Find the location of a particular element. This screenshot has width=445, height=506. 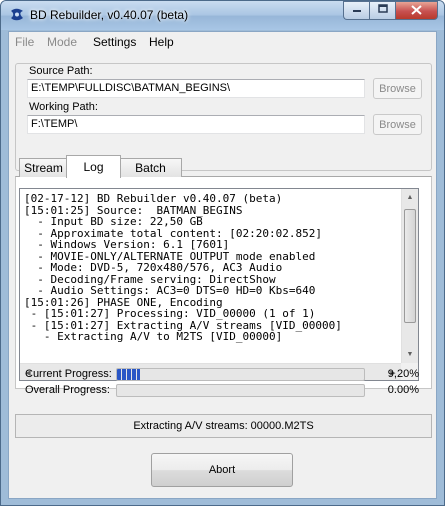

status-bar: Extracting A/V streams: 00000.M2TS is located at coordinates (223, 426).